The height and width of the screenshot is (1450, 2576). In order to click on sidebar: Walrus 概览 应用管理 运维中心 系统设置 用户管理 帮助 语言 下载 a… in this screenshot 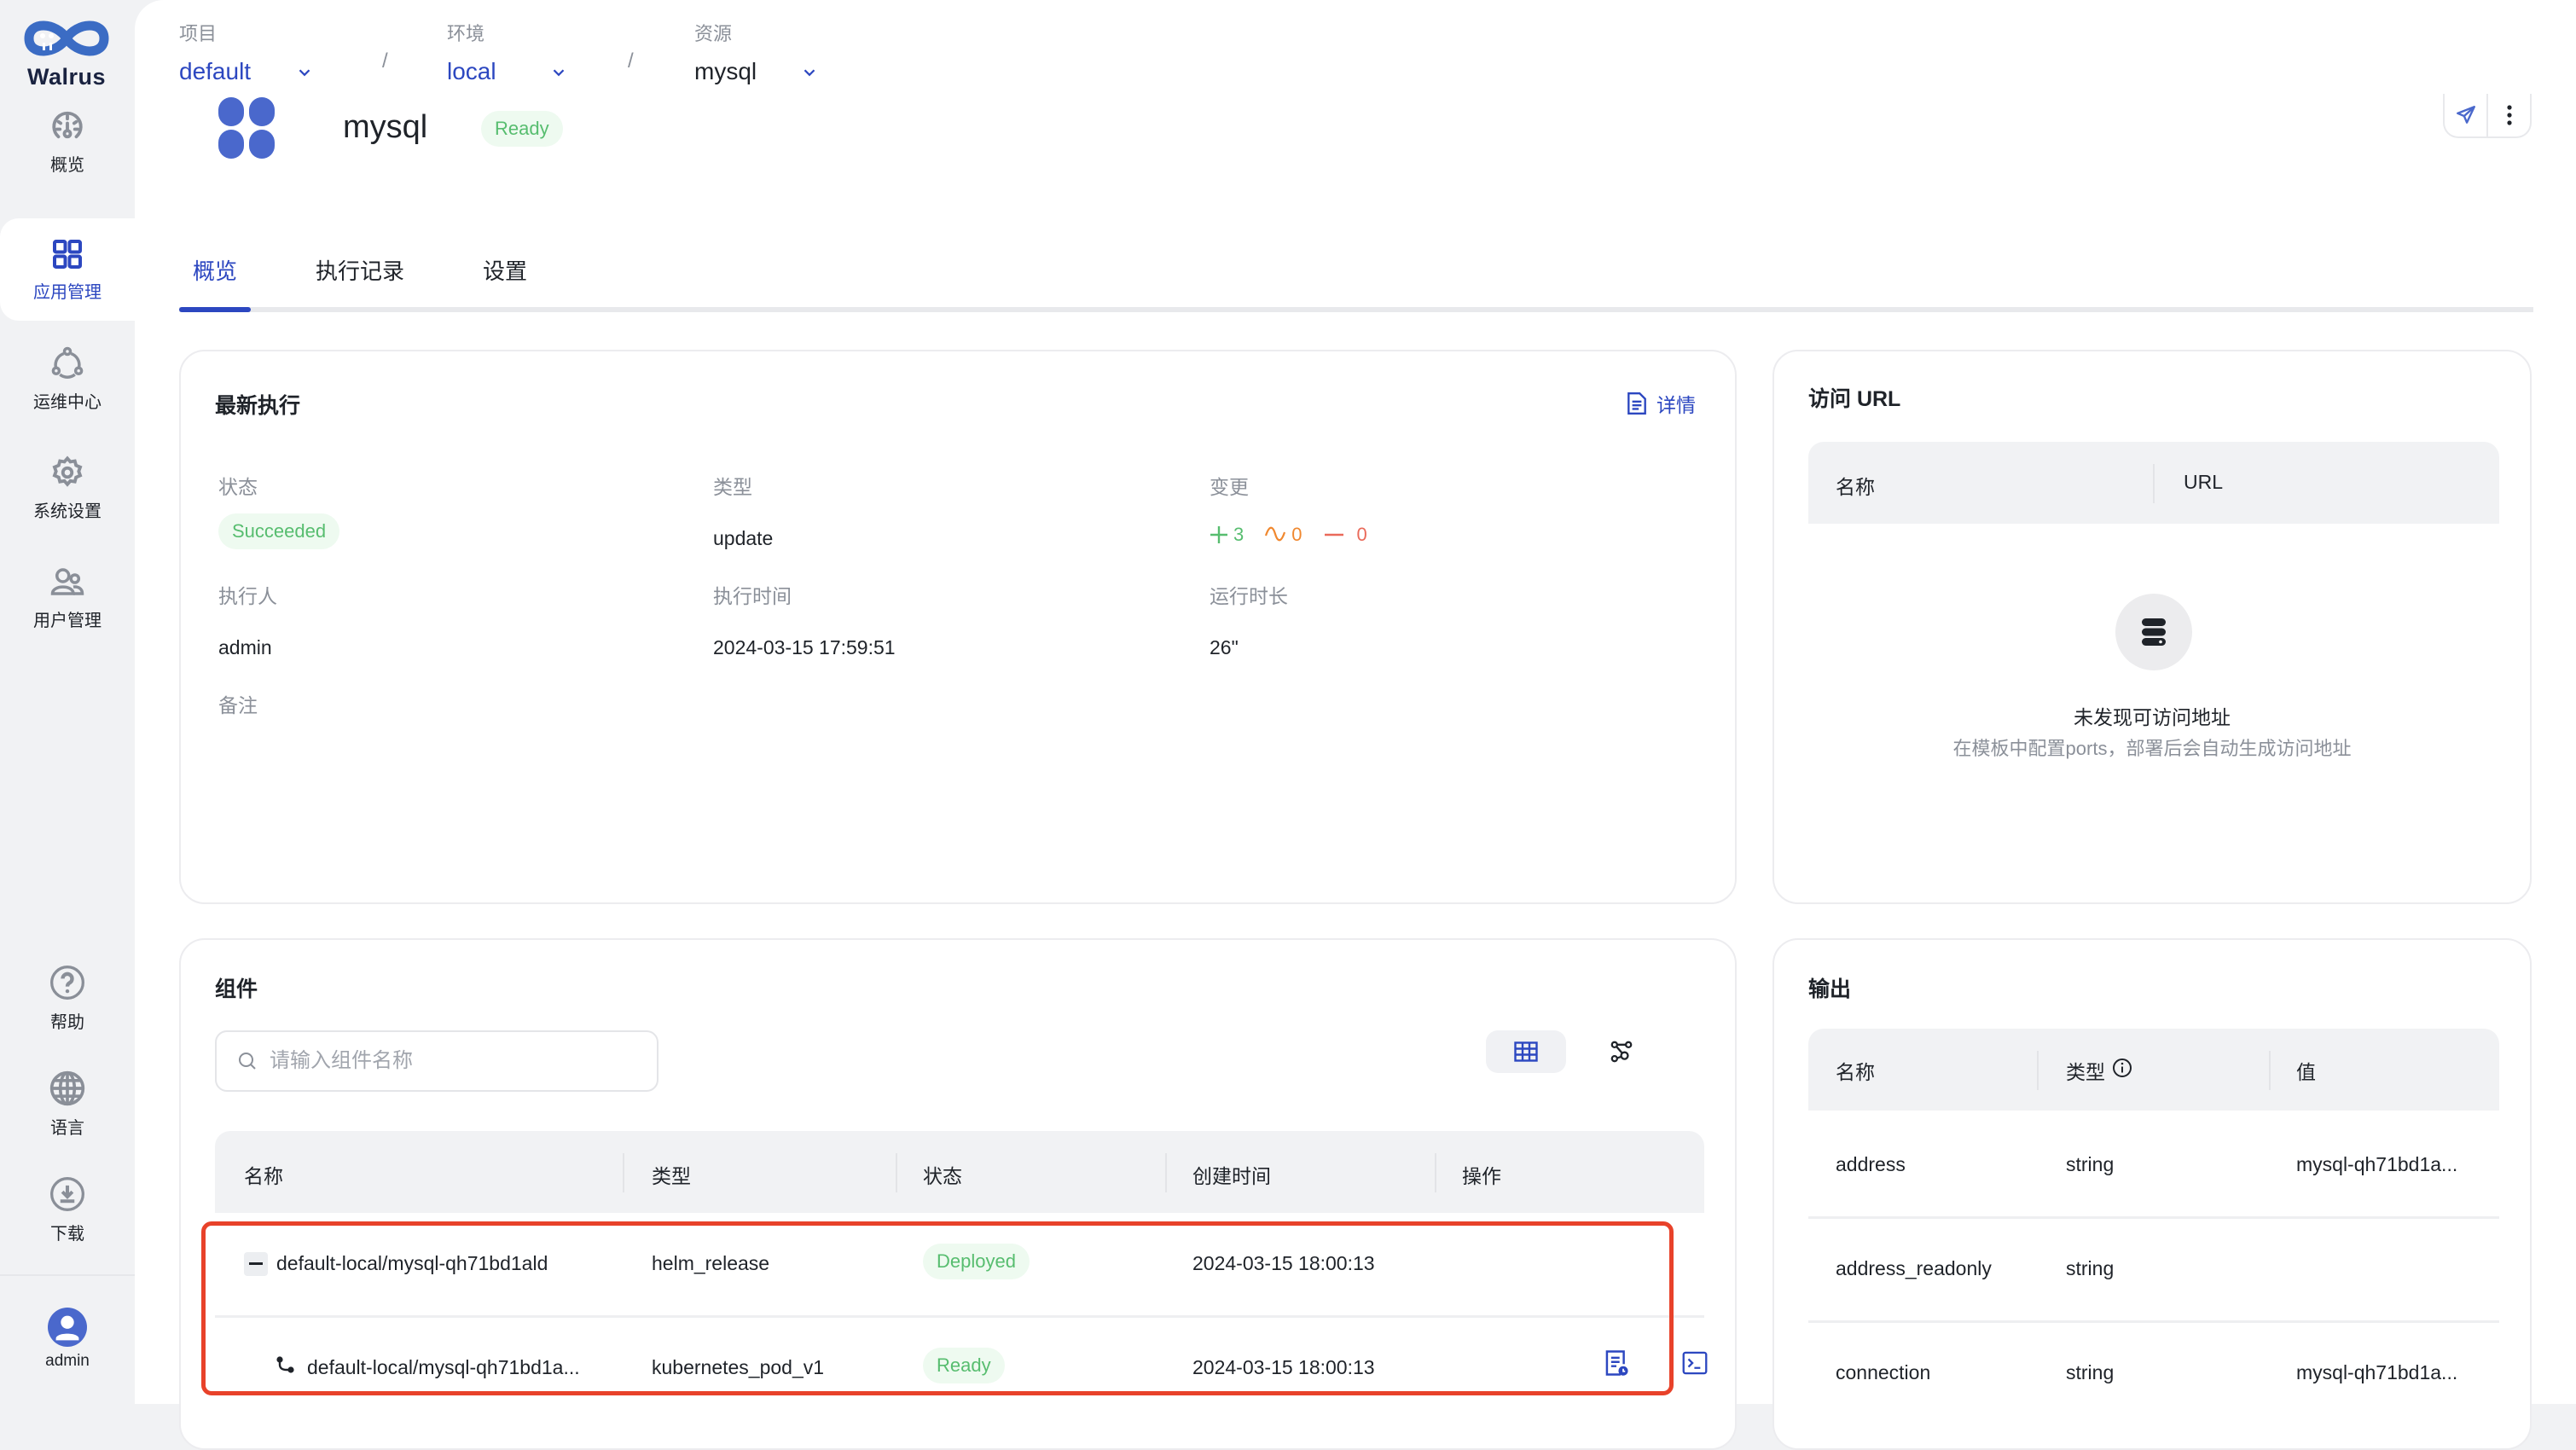, I will do `click(67, 702)`.